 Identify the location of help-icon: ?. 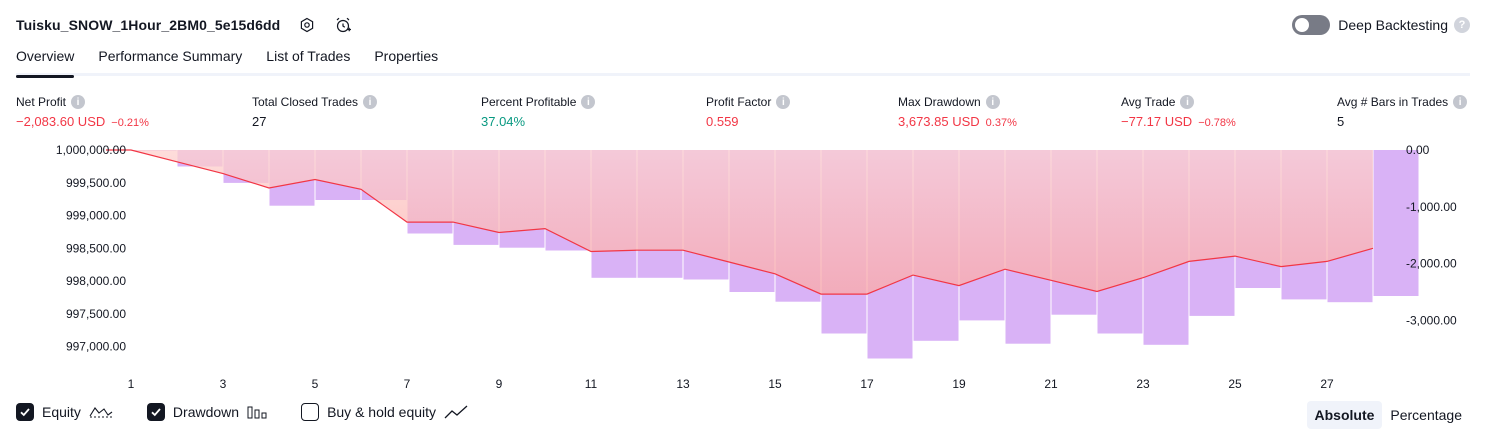
(1462, 25).